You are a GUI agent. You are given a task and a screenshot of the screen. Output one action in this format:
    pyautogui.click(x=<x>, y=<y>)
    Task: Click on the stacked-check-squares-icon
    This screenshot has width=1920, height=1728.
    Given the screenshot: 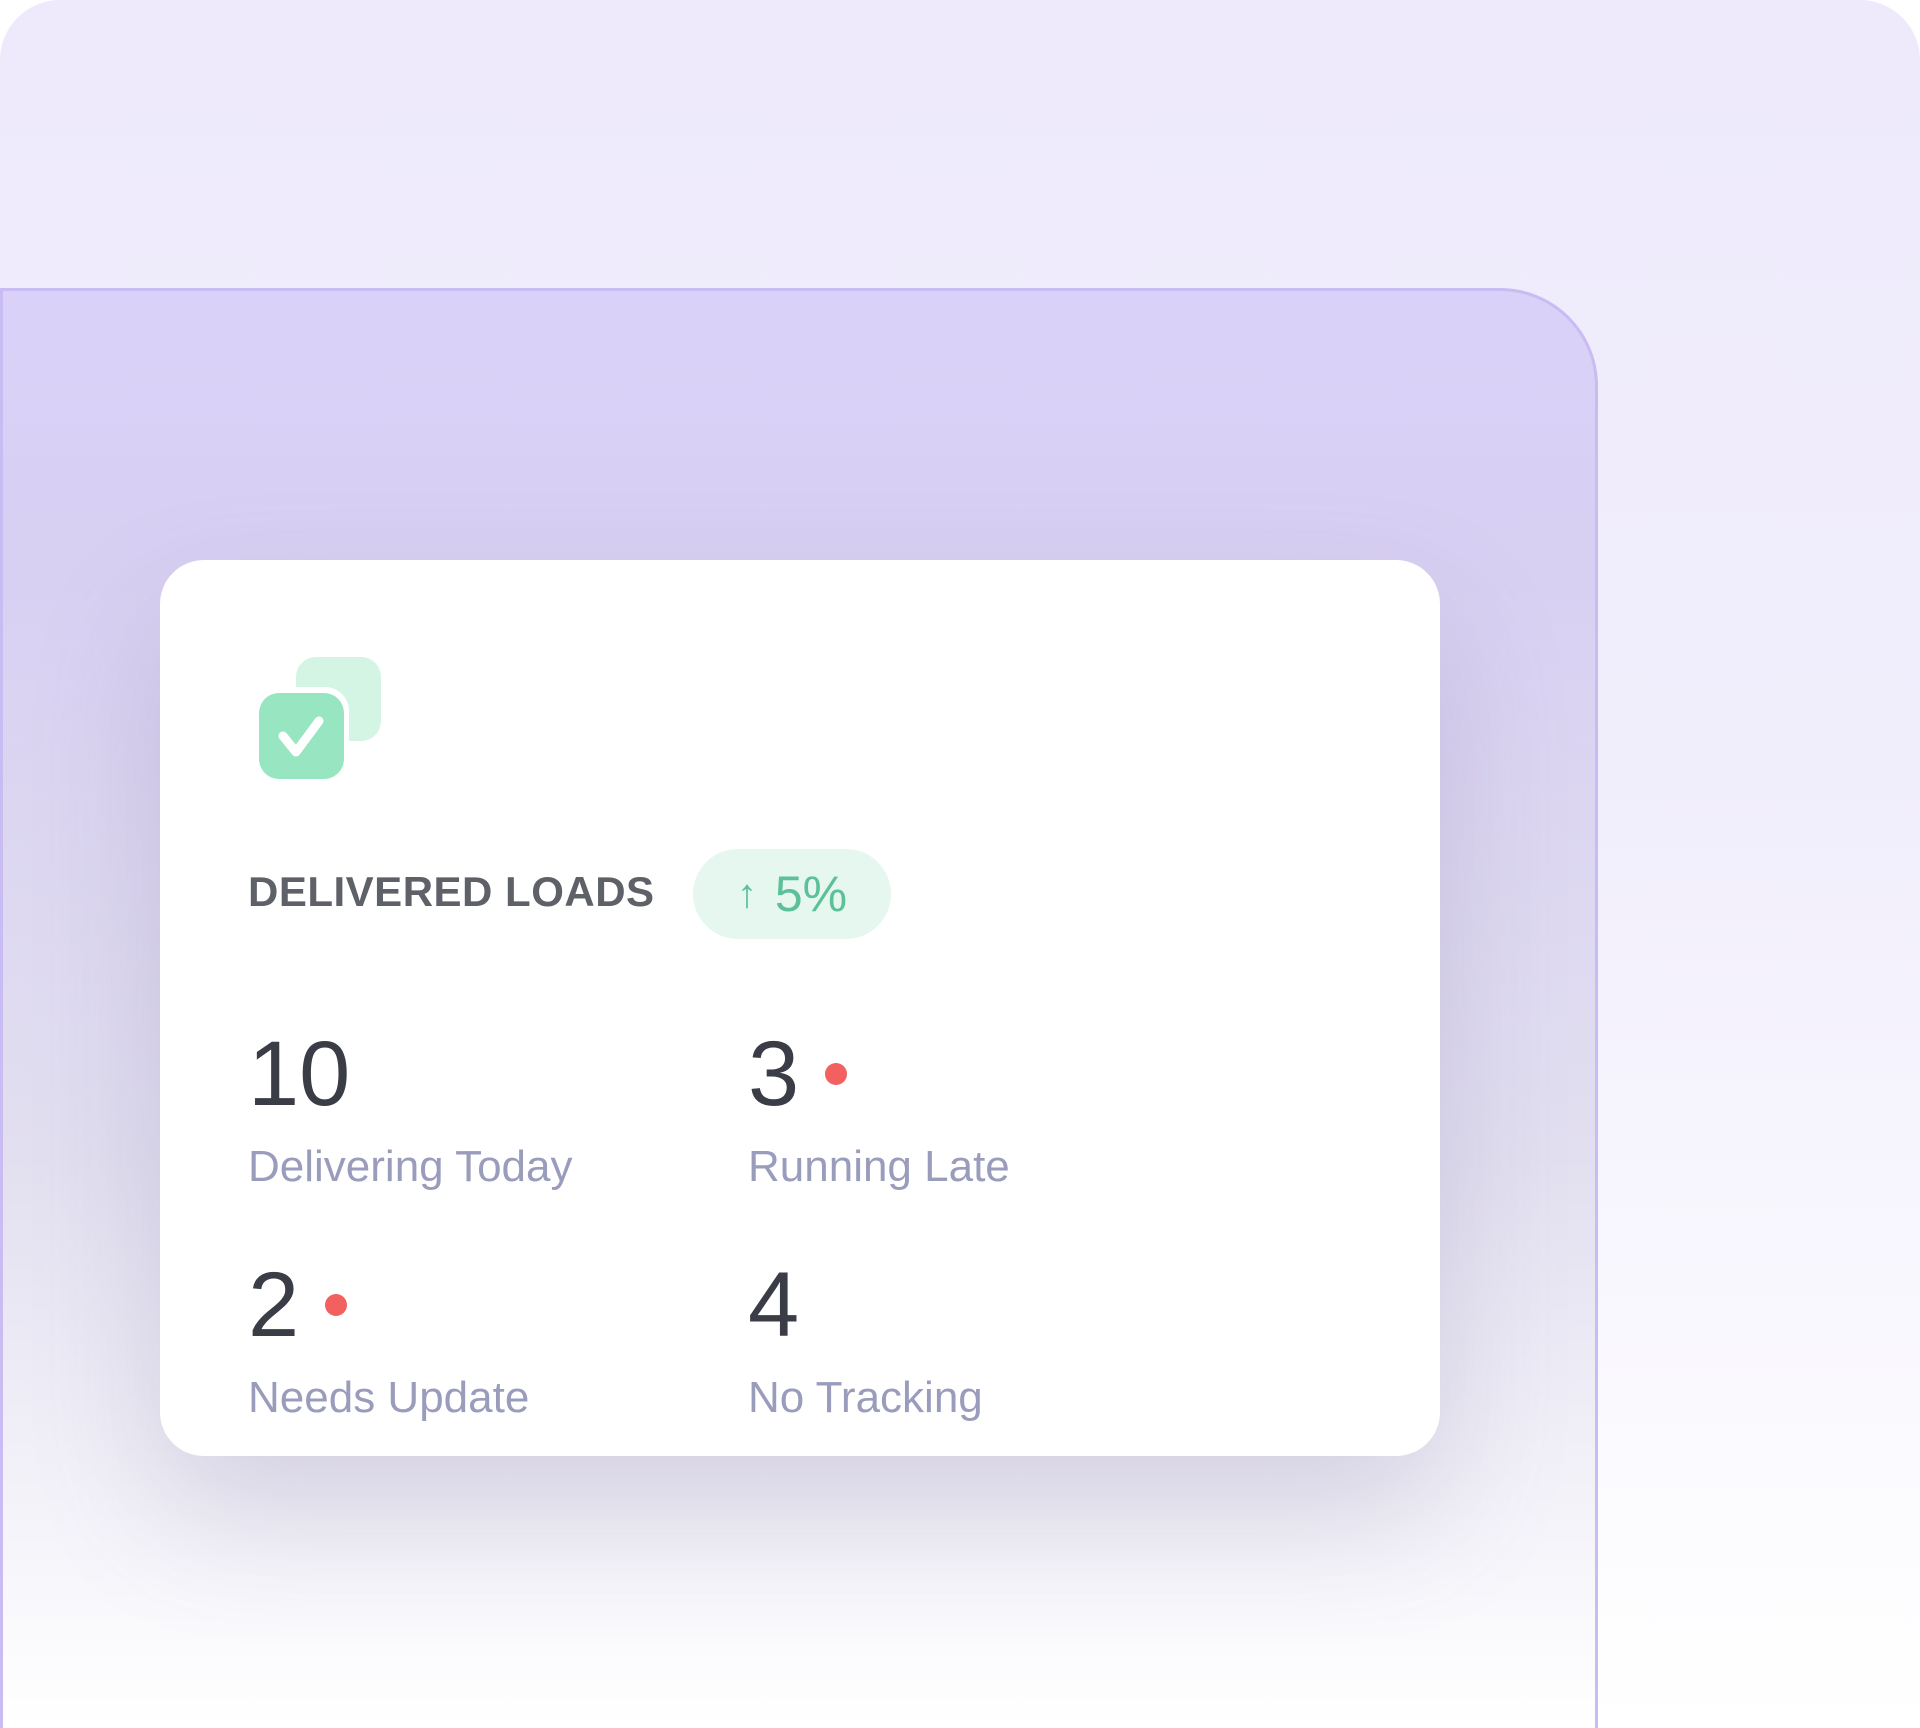 What is the action you would take?
    pyautogui.click(x=320, y=718)
    